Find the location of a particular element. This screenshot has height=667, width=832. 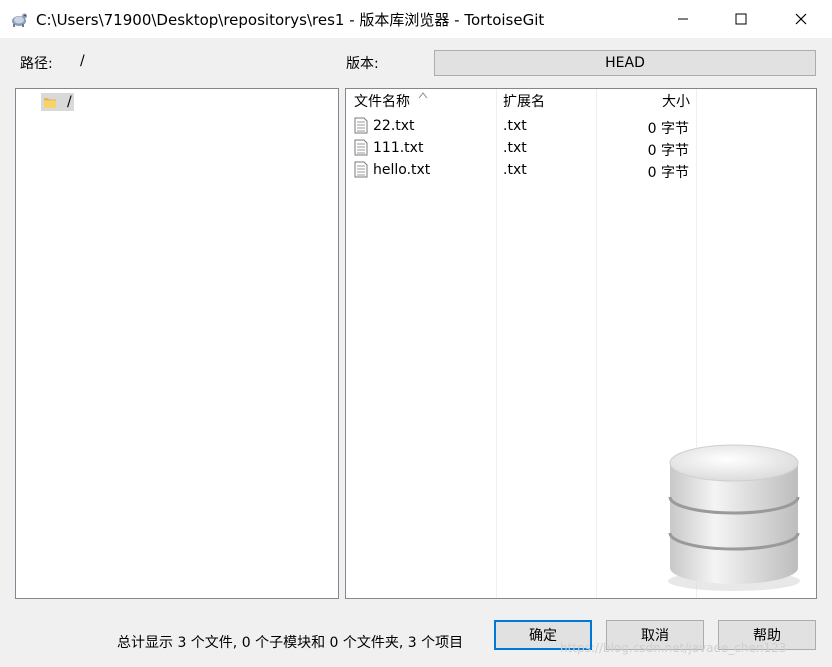

minimize-button is located at coordinates (683, 19).